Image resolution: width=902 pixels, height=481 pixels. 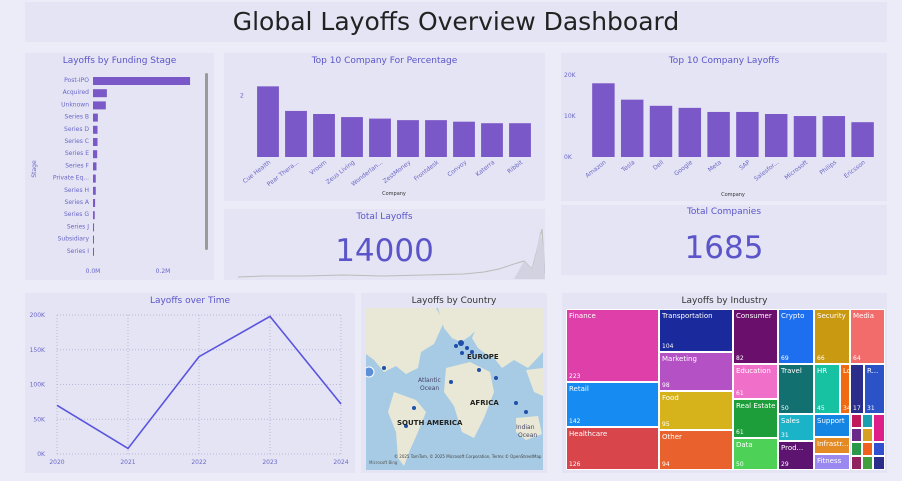 I want to click on treemap-value: 223, so click(x=575, y=376).